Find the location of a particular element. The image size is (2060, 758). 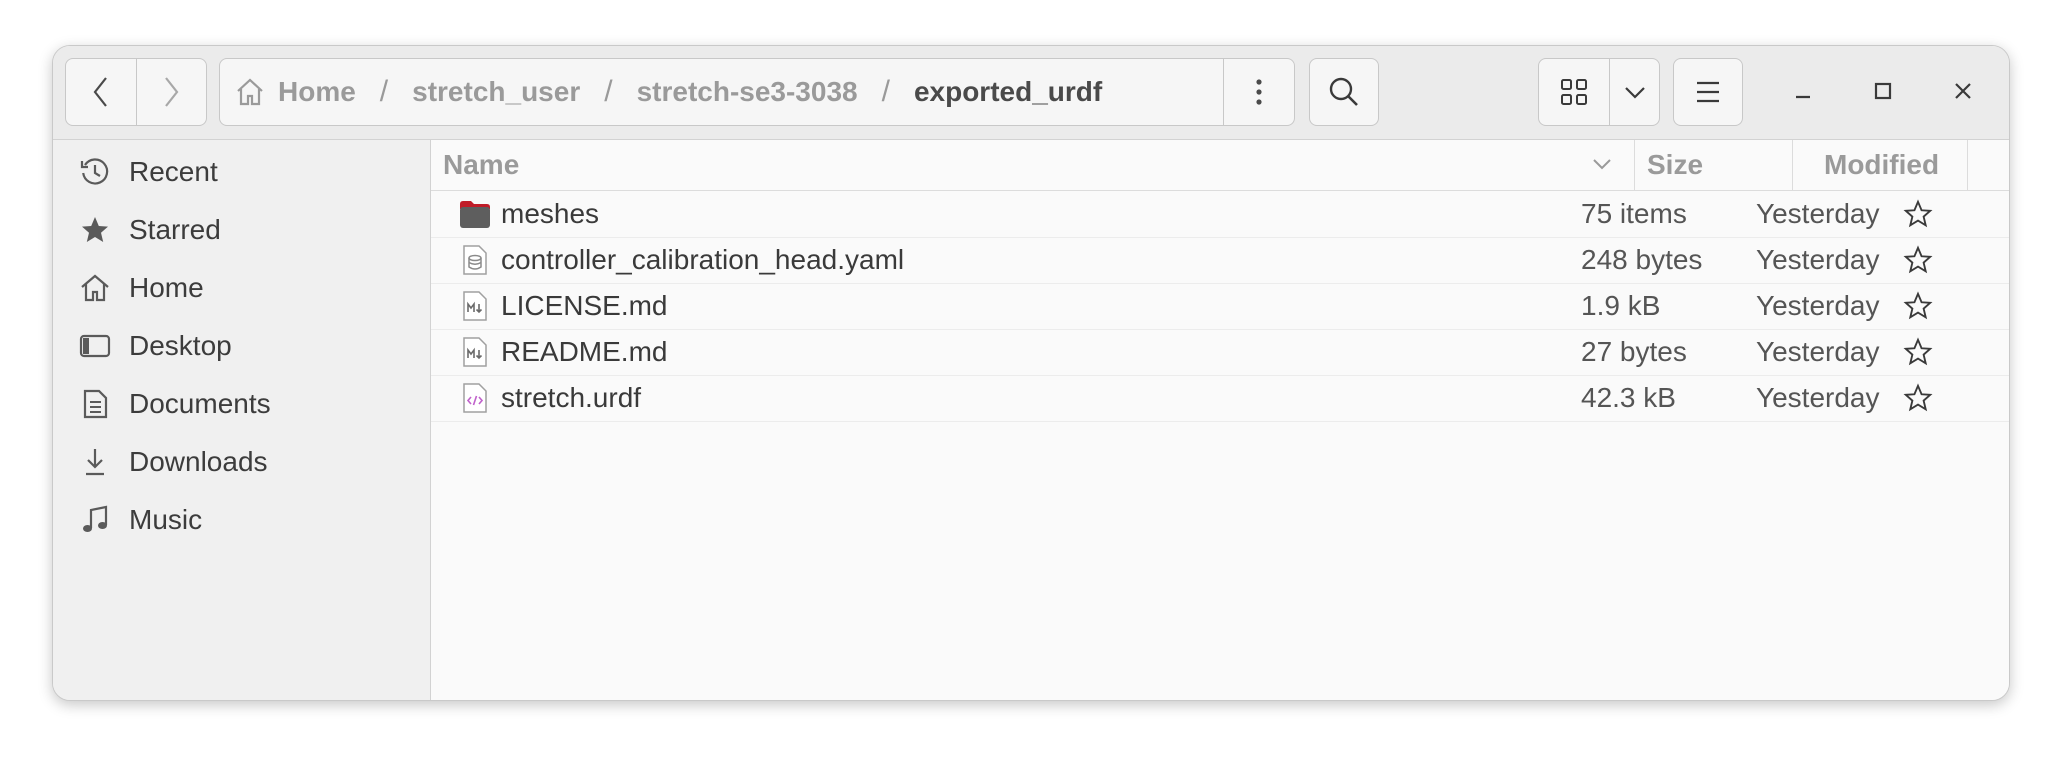

grid-icon is located at coordinates (1574, 92).